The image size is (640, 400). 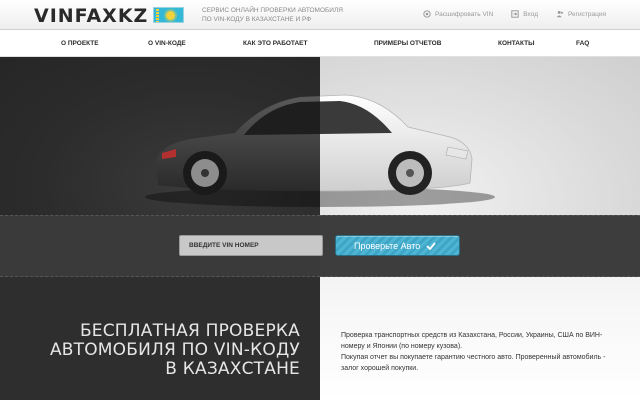 What do you see at coordinates (427, 14) in the screenshot?
I see `target-icon` at bounding box center [427, 14].